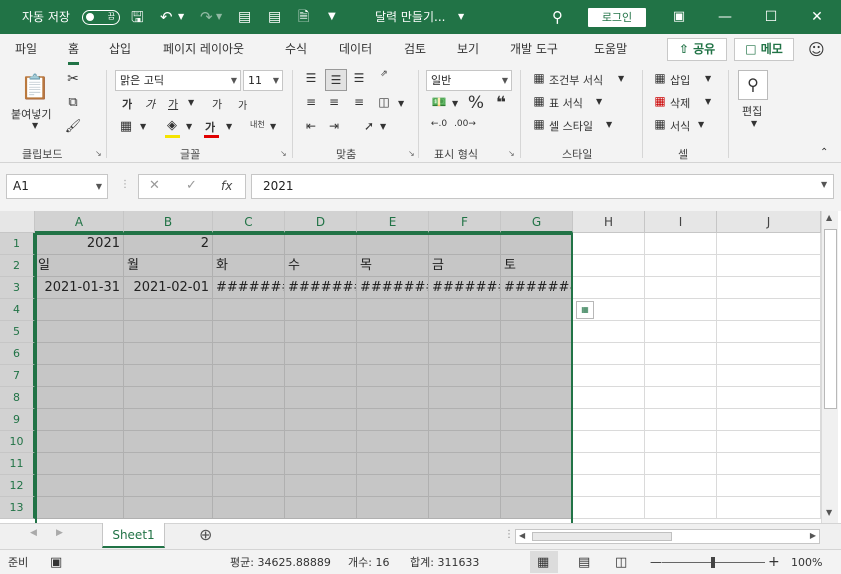 The height and width of the screenshot is (574, 841). What do you see at coordinates (249, 464) in the screenshot?
I see `cell-c11` at bounding box center [249, 464].